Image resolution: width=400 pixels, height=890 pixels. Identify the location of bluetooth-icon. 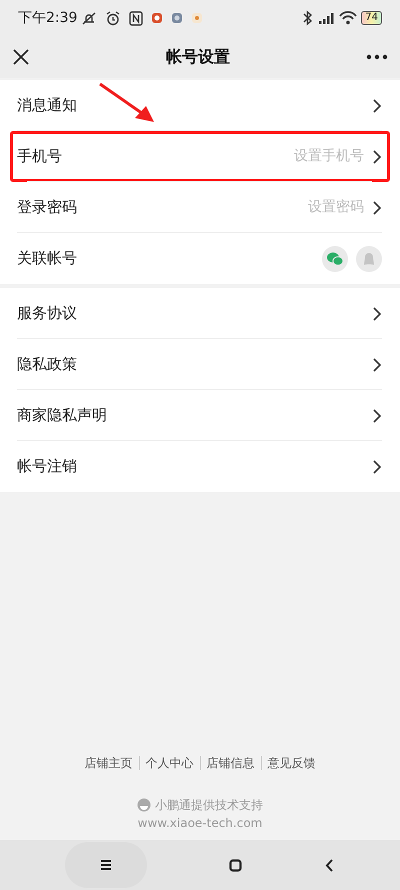
(307, 18).